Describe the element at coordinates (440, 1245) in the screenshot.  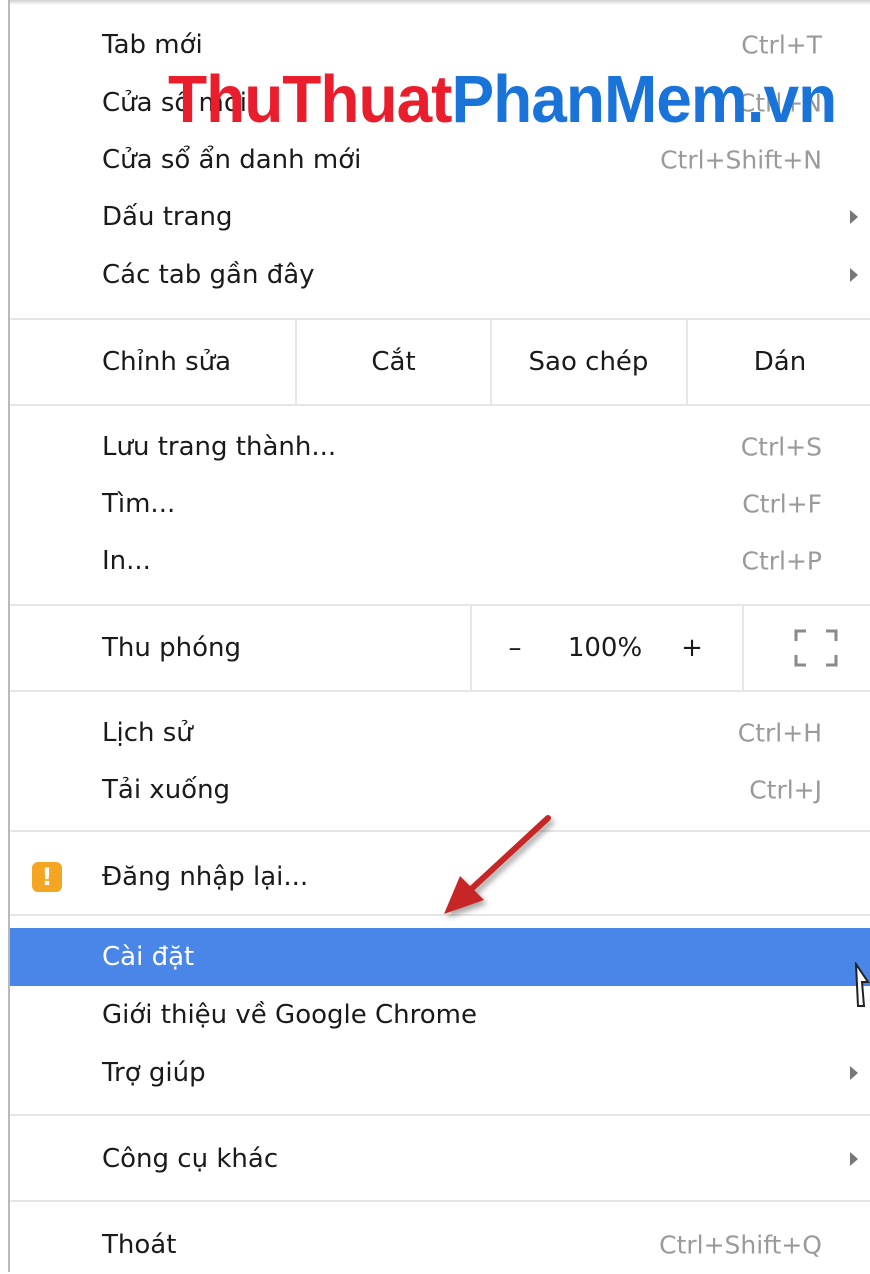
I see `menu-item-exit: Thoát Ctrl+Shift+Q` at that location.